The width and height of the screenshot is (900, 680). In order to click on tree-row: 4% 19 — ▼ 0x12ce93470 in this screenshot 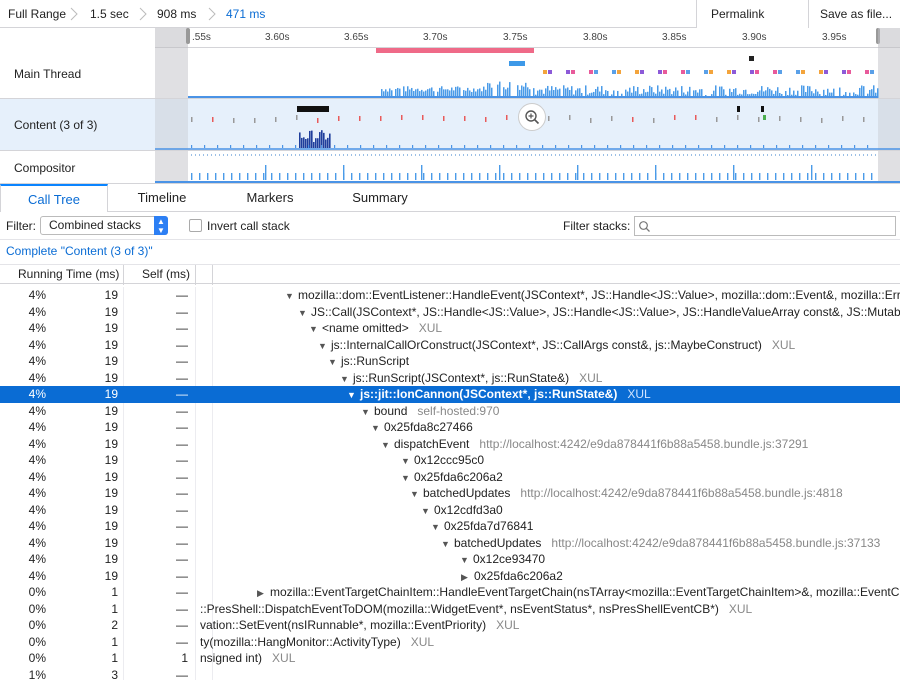, I will do `click(450, 559)`.